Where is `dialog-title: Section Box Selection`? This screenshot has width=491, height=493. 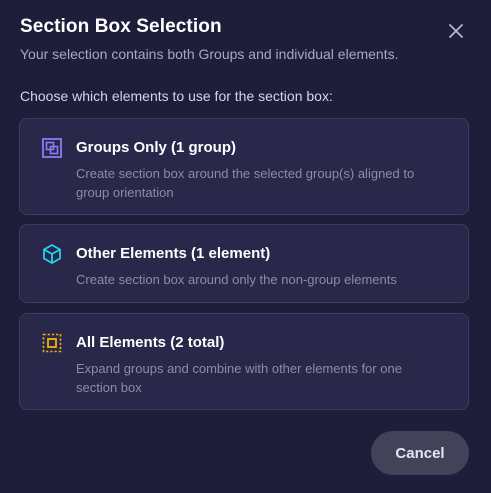 dialog-title: Section Box Selection is located at coordinates (121, 26).